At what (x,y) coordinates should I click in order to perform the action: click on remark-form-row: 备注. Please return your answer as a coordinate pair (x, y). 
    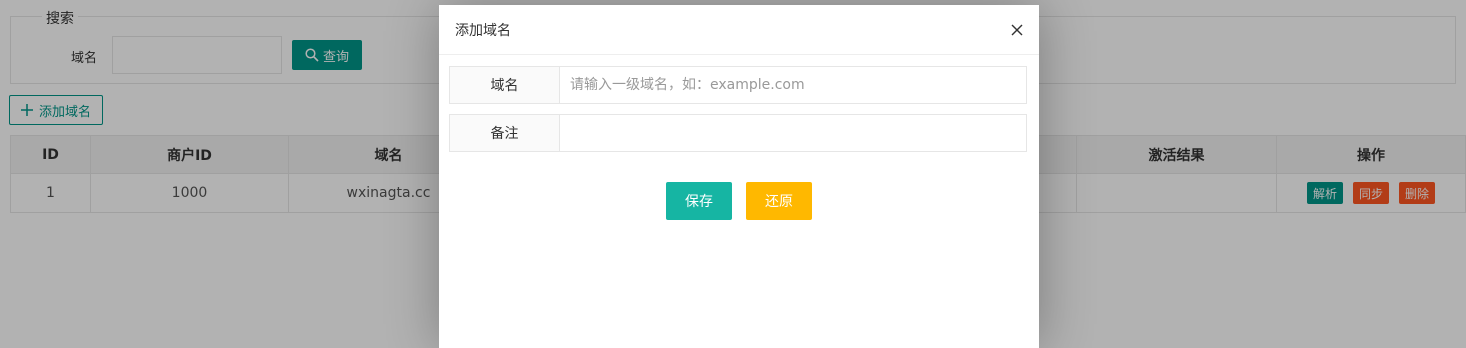
    Looking at the image, I should click on (738, 133).